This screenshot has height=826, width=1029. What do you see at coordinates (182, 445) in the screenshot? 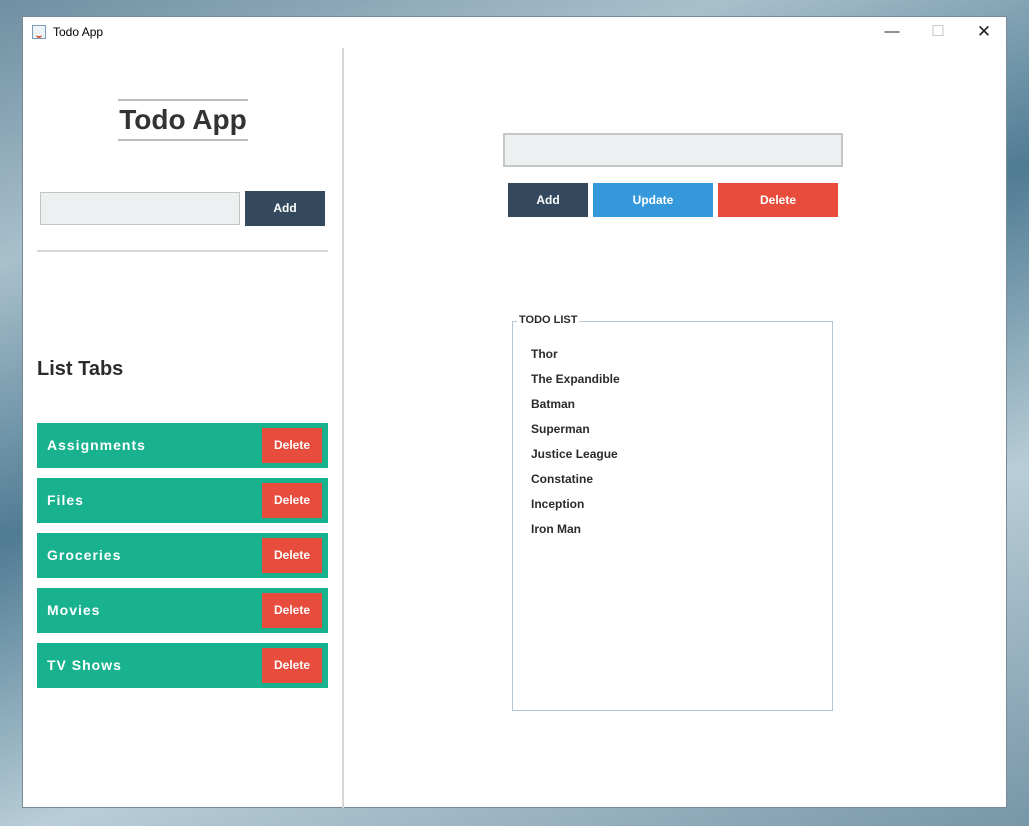
I see `list-tab-assignments: Assignments Delete` at bounding box center [182, 445].